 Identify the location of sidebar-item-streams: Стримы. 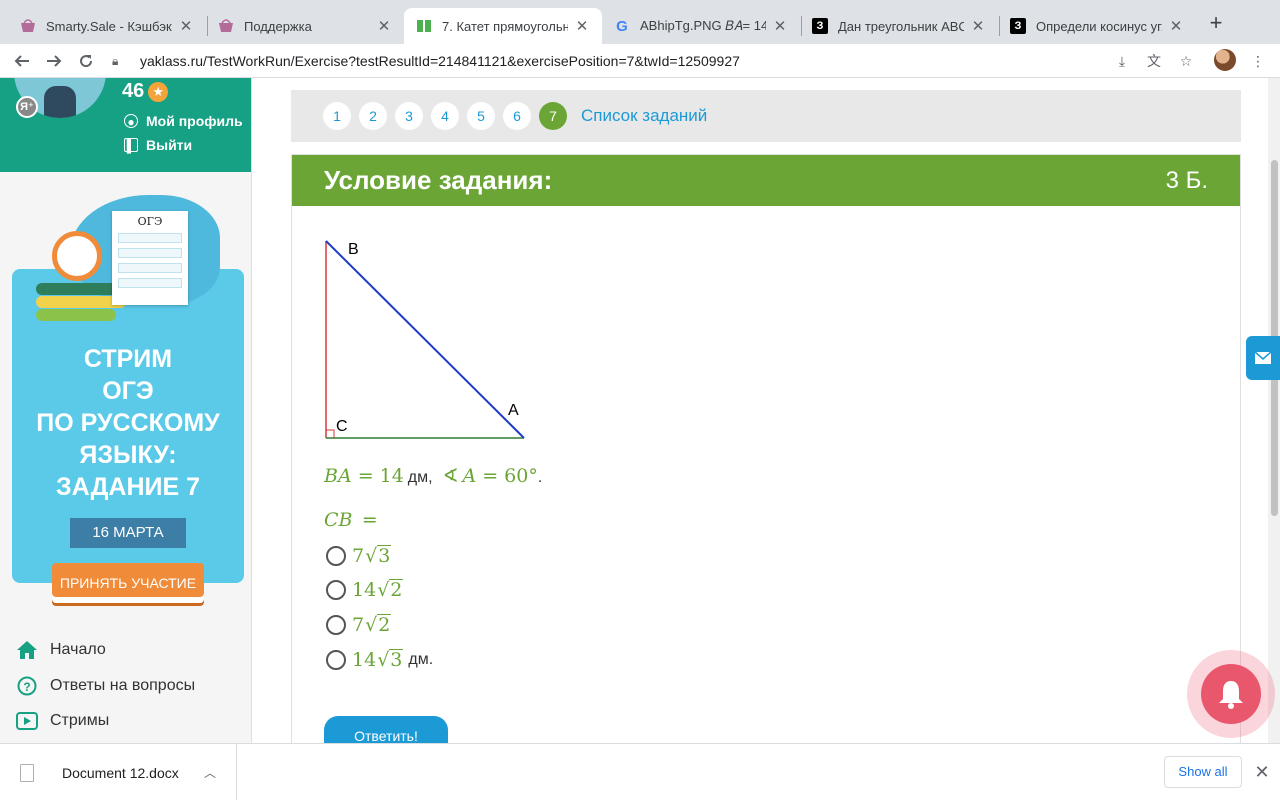
(62, 721).